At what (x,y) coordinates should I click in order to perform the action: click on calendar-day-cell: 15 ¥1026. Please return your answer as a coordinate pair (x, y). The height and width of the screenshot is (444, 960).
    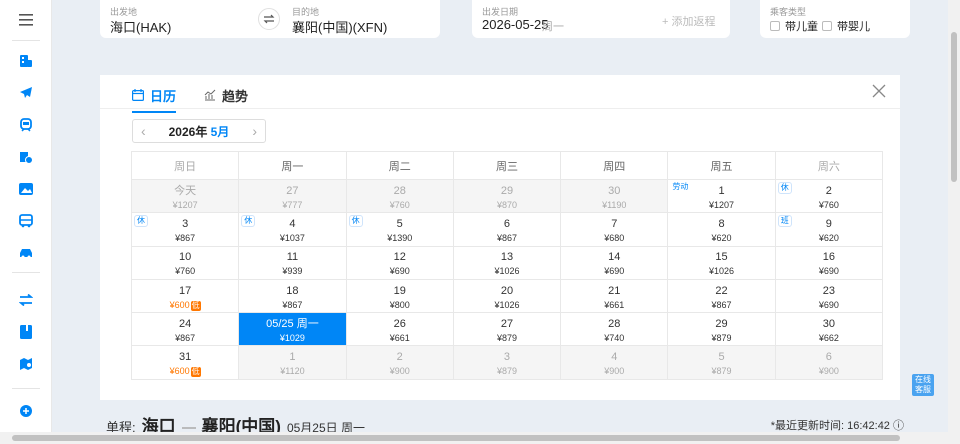
    Looking at the image, I should click on (721, 262).